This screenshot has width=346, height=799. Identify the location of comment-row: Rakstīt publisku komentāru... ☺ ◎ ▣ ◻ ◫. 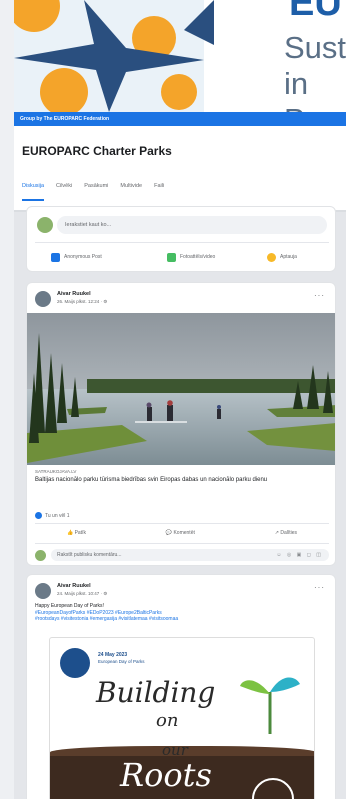
(182, 555).